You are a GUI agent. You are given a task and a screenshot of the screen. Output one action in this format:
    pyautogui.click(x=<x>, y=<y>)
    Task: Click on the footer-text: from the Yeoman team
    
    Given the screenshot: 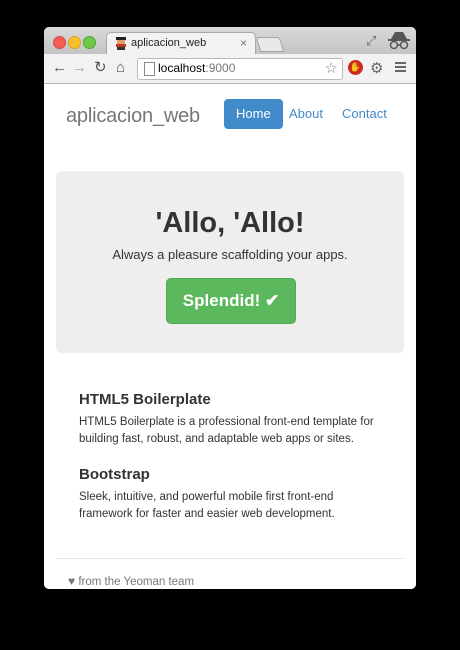 What is the action you would take?
    pyautogui.click(x=135, y=582)
    